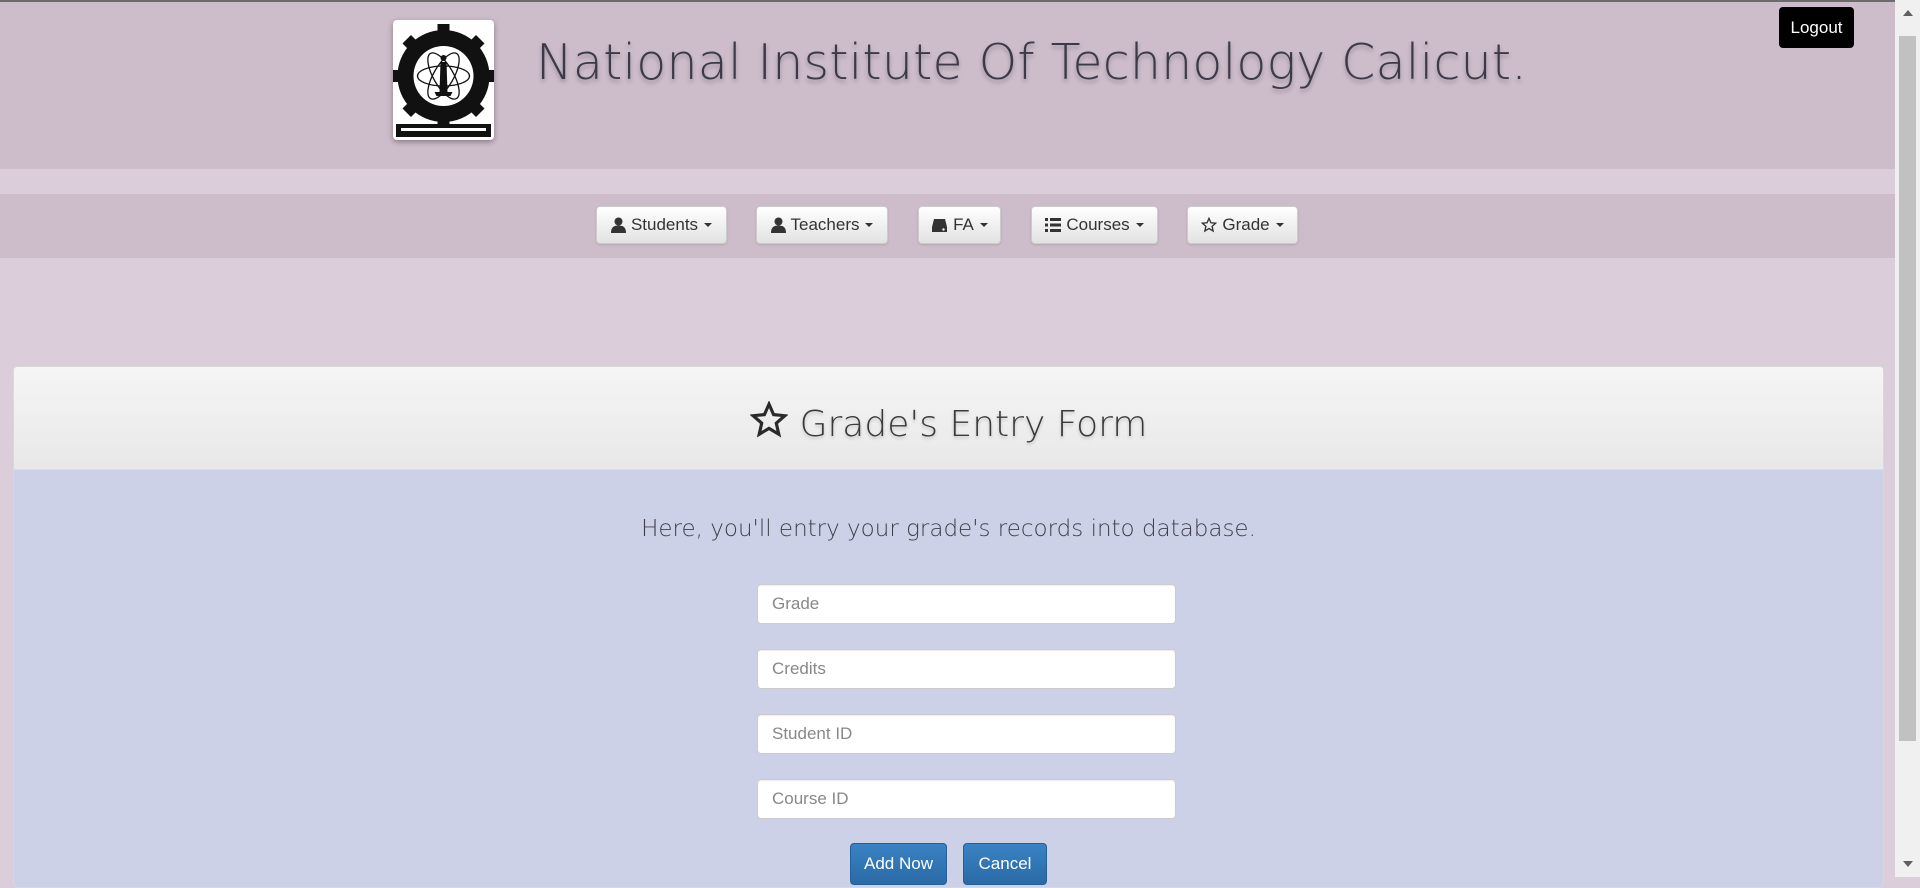  I want to click on nav-grade-label: Grade, so click(1246, 224).